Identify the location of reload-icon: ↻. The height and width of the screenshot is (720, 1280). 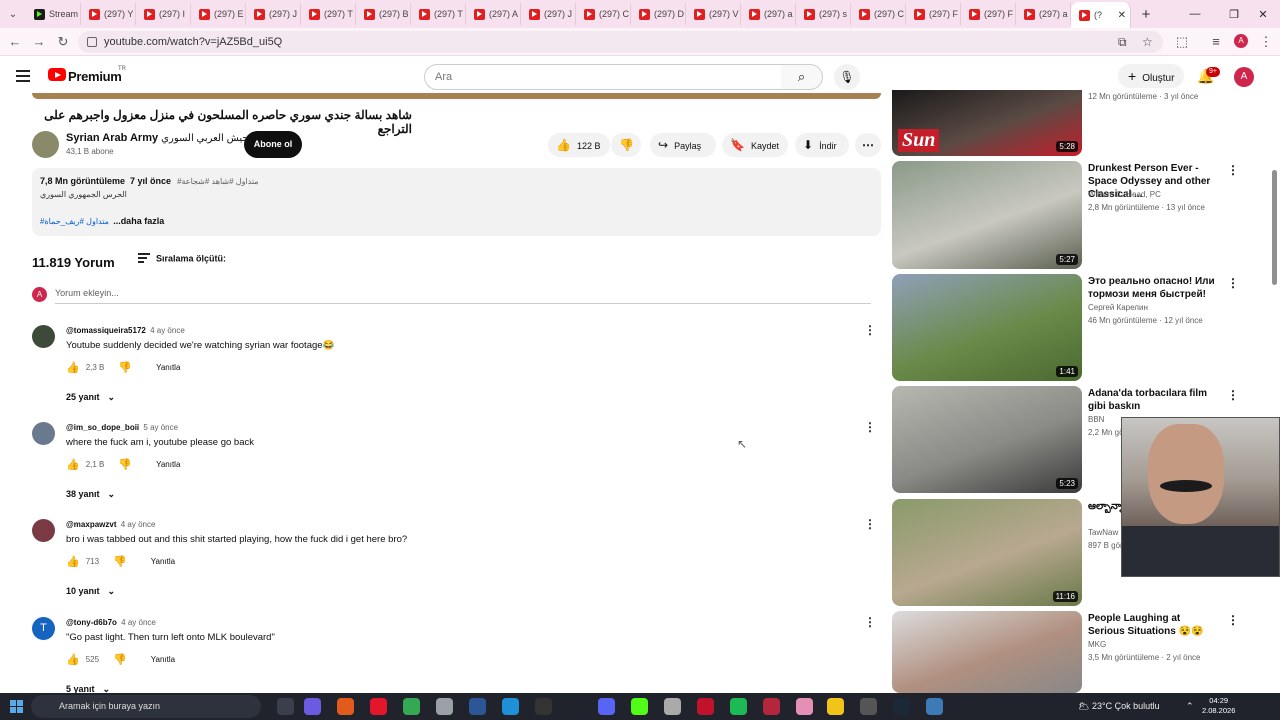
(63, 42).